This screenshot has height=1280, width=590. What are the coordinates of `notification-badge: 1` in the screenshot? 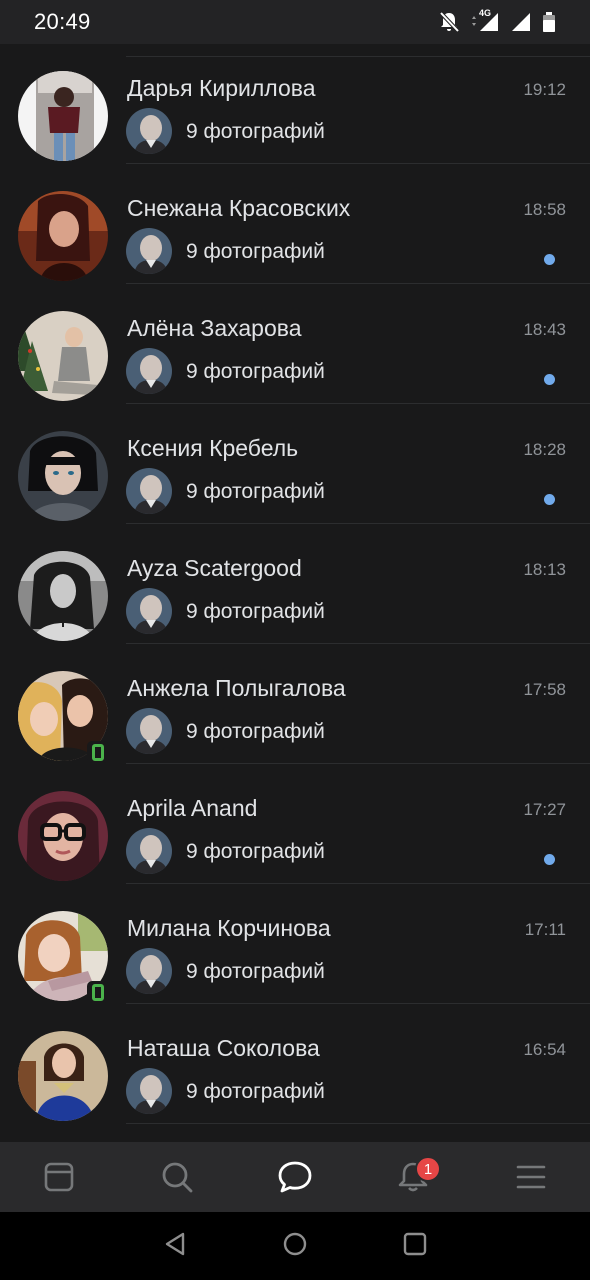 It's located at (428, 1169).